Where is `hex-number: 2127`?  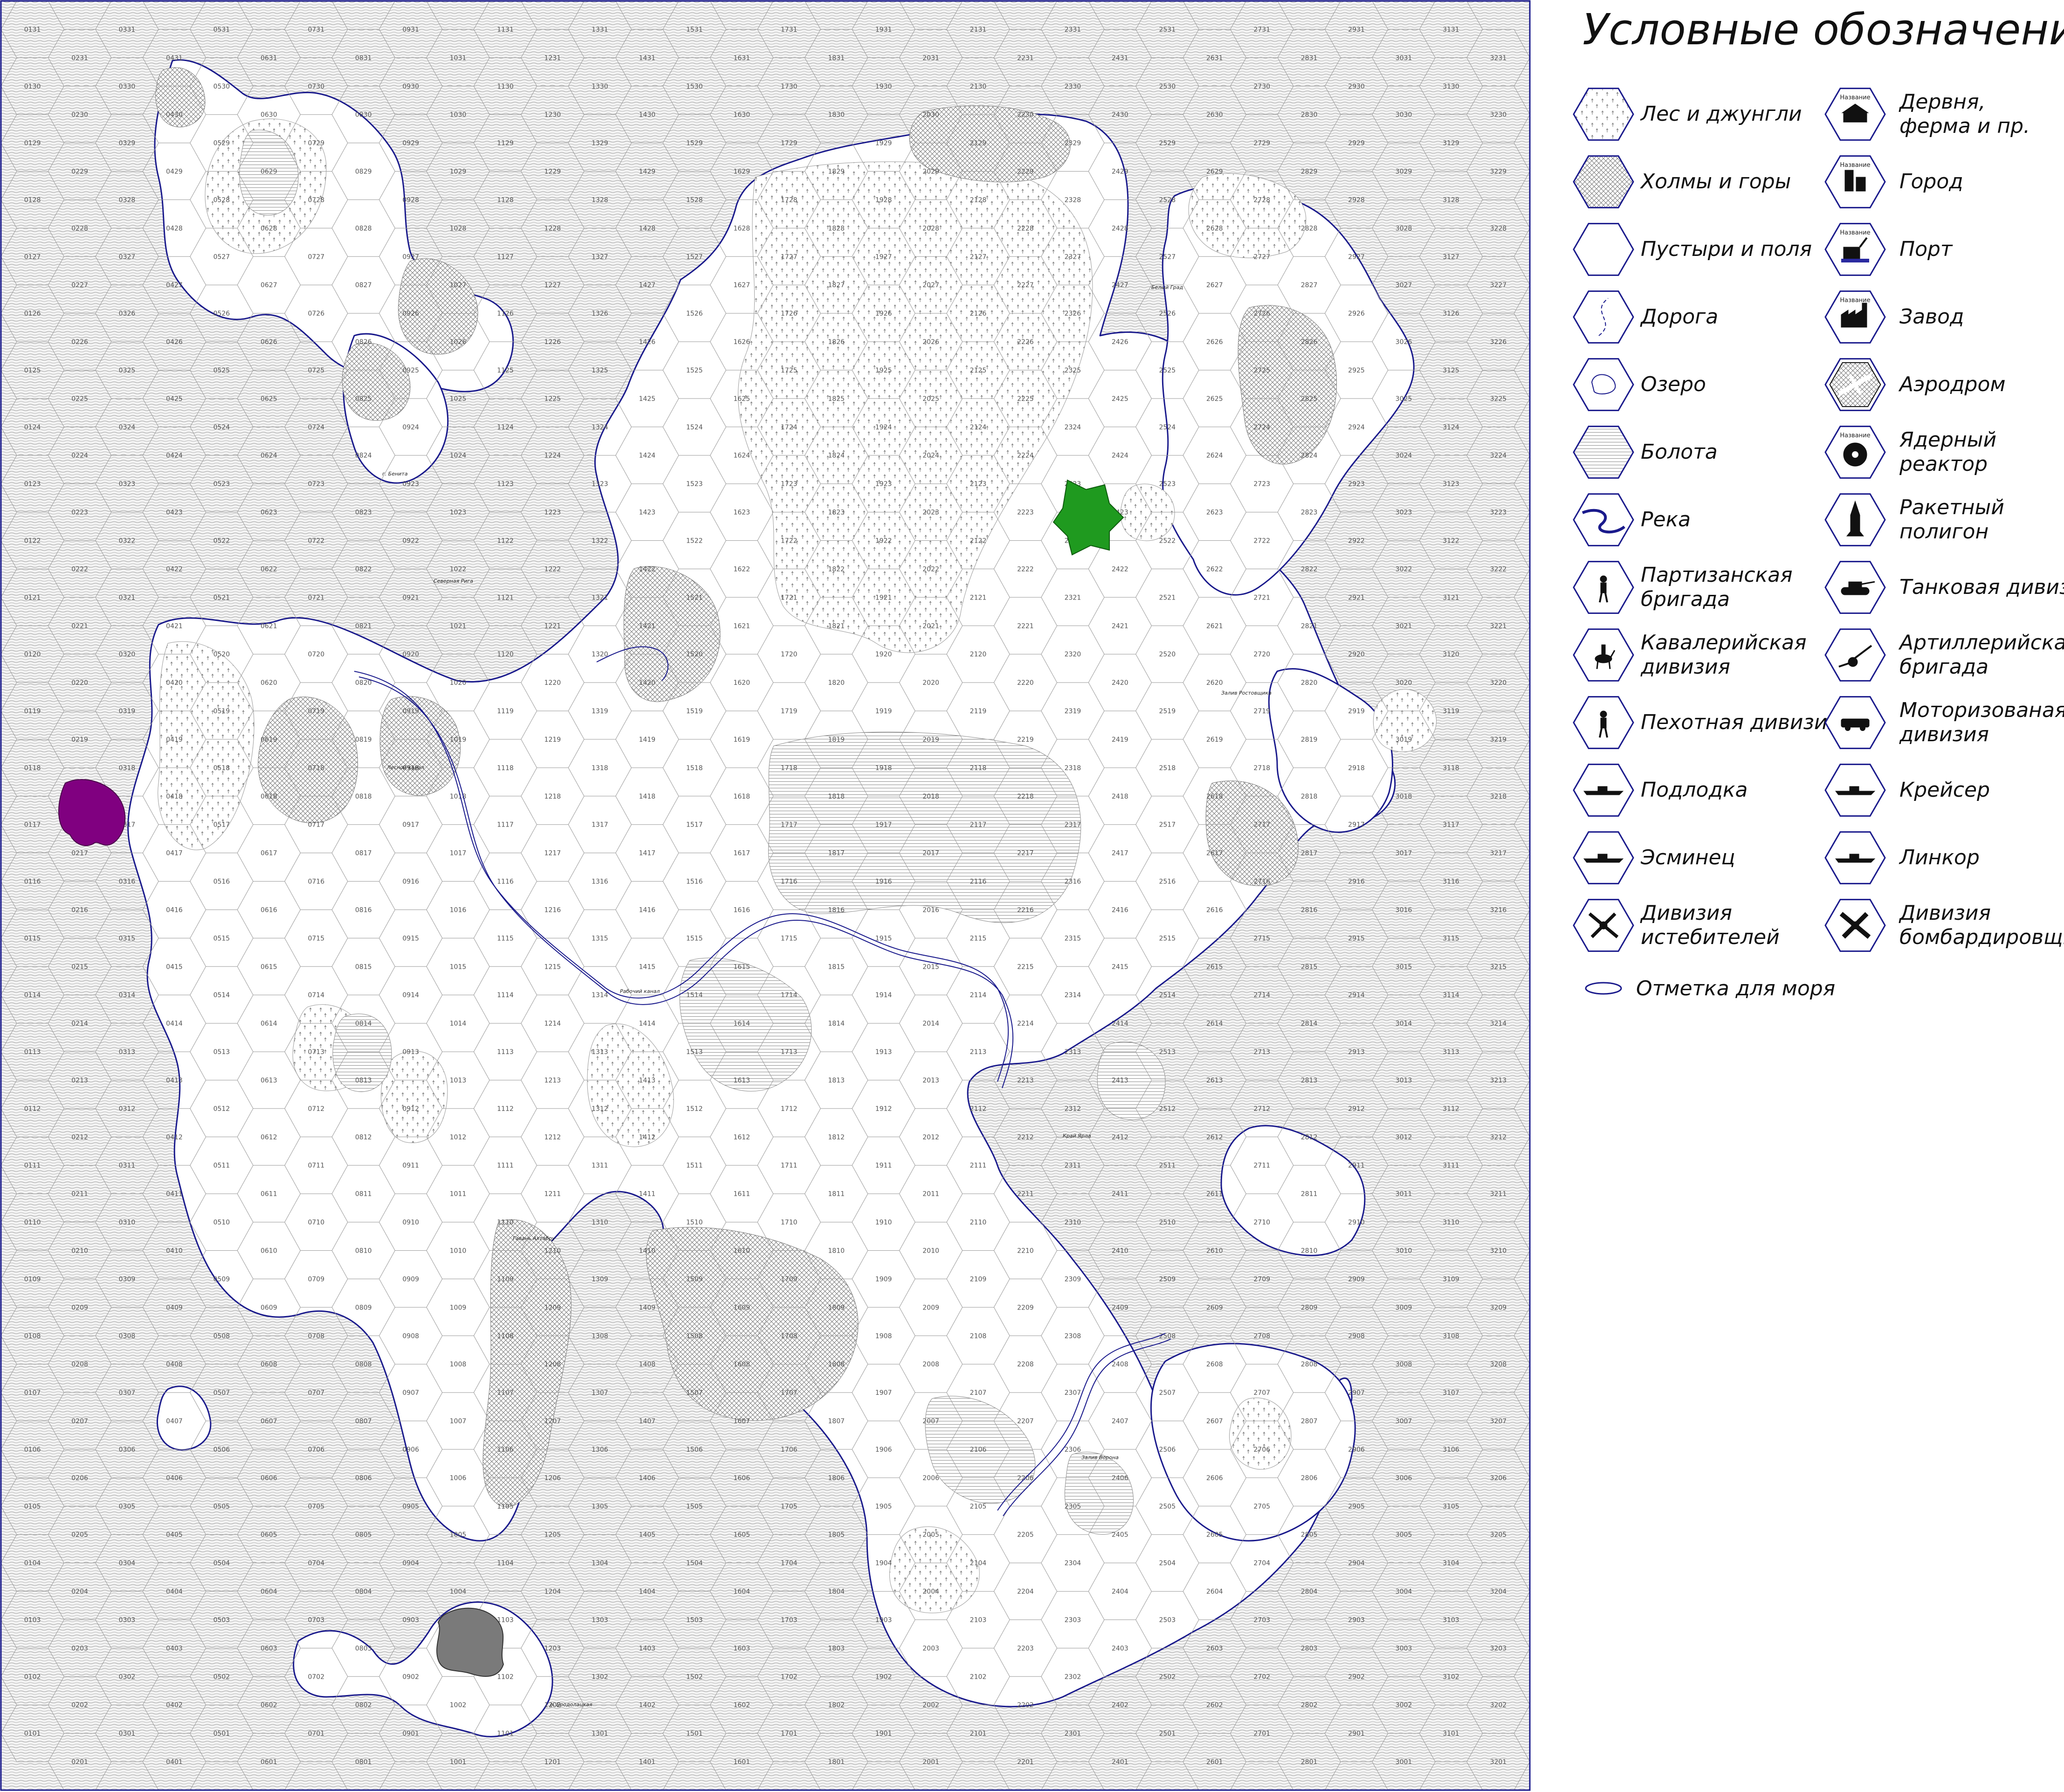
hex-number: 2127 is located at coordinates (978, 257).